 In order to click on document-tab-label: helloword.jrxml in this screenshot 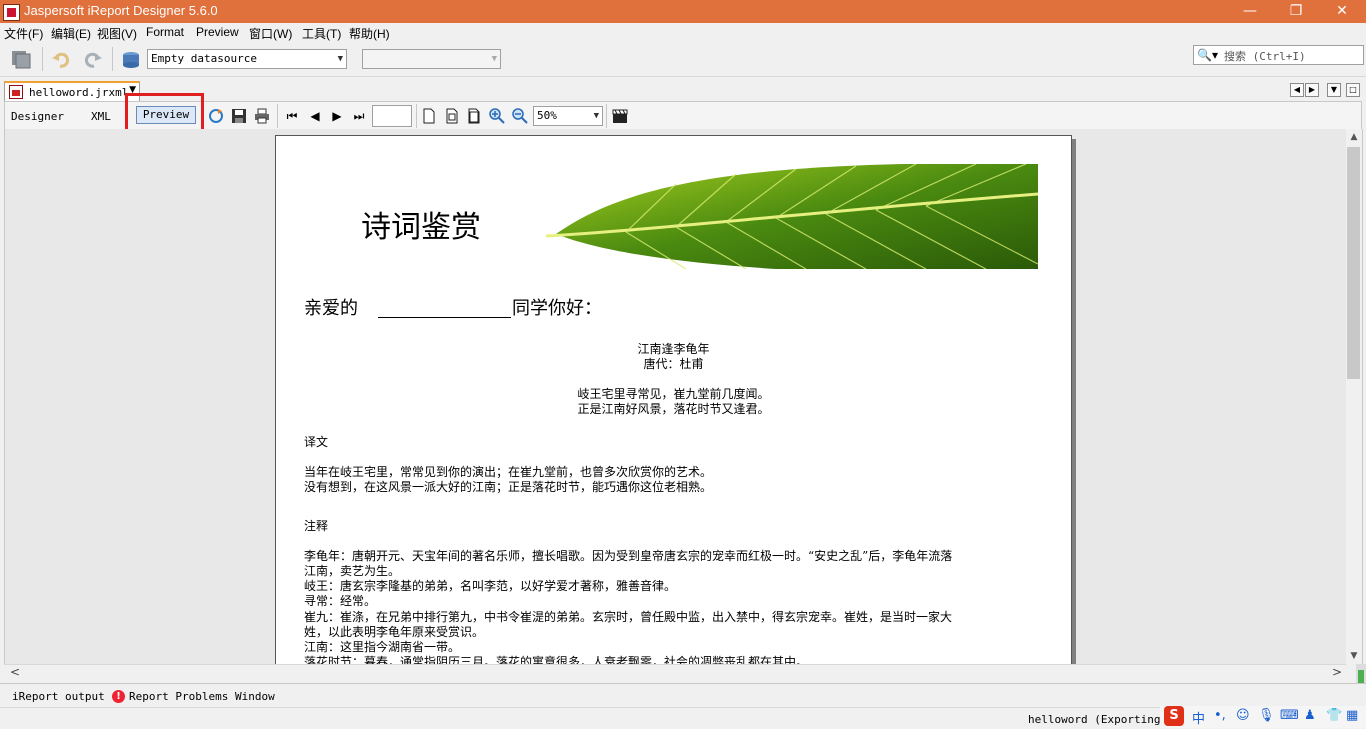, I will do `click(79, 92)`.